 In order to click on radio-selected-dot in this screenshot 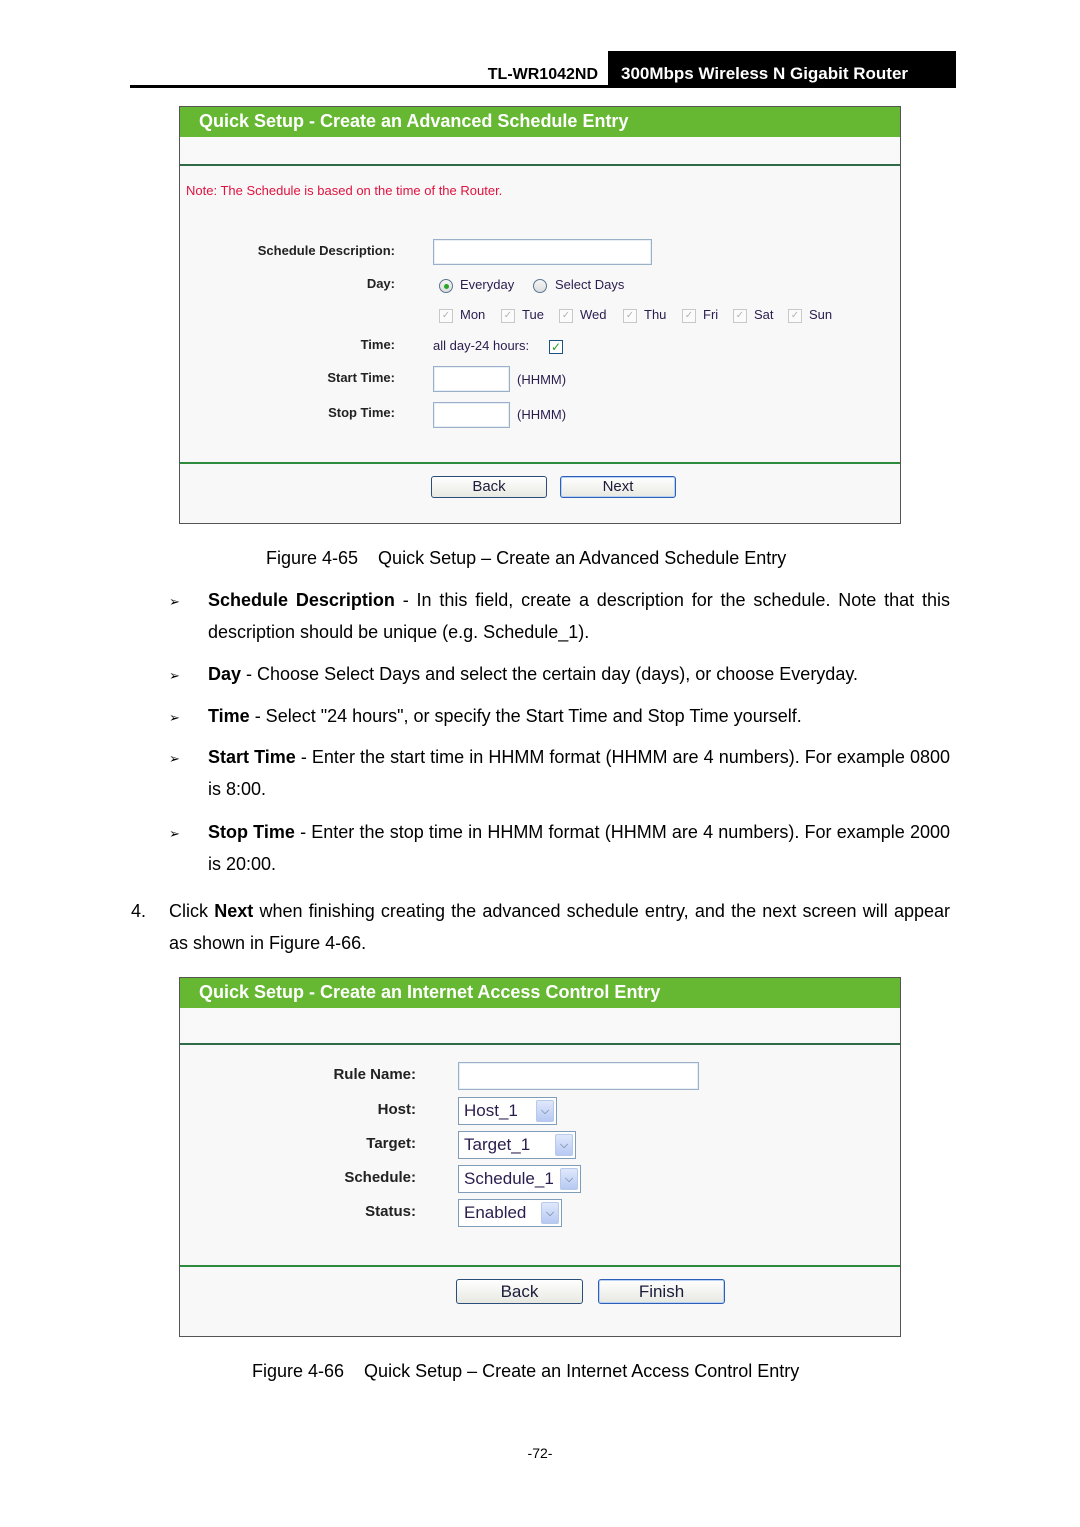, I will do `click(446, 286)`.